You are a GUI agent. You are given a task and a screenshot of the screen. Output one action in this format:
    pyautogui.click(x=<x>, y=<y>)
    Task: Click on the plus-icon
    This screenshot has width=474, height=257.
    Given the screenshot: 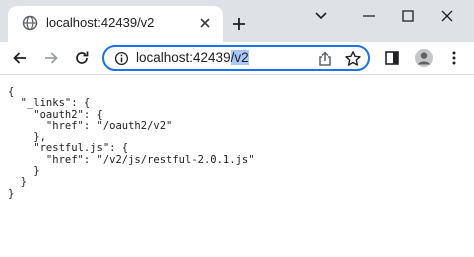 What is the action you would take?
    pyautogui.click(x=239, y=24)
    